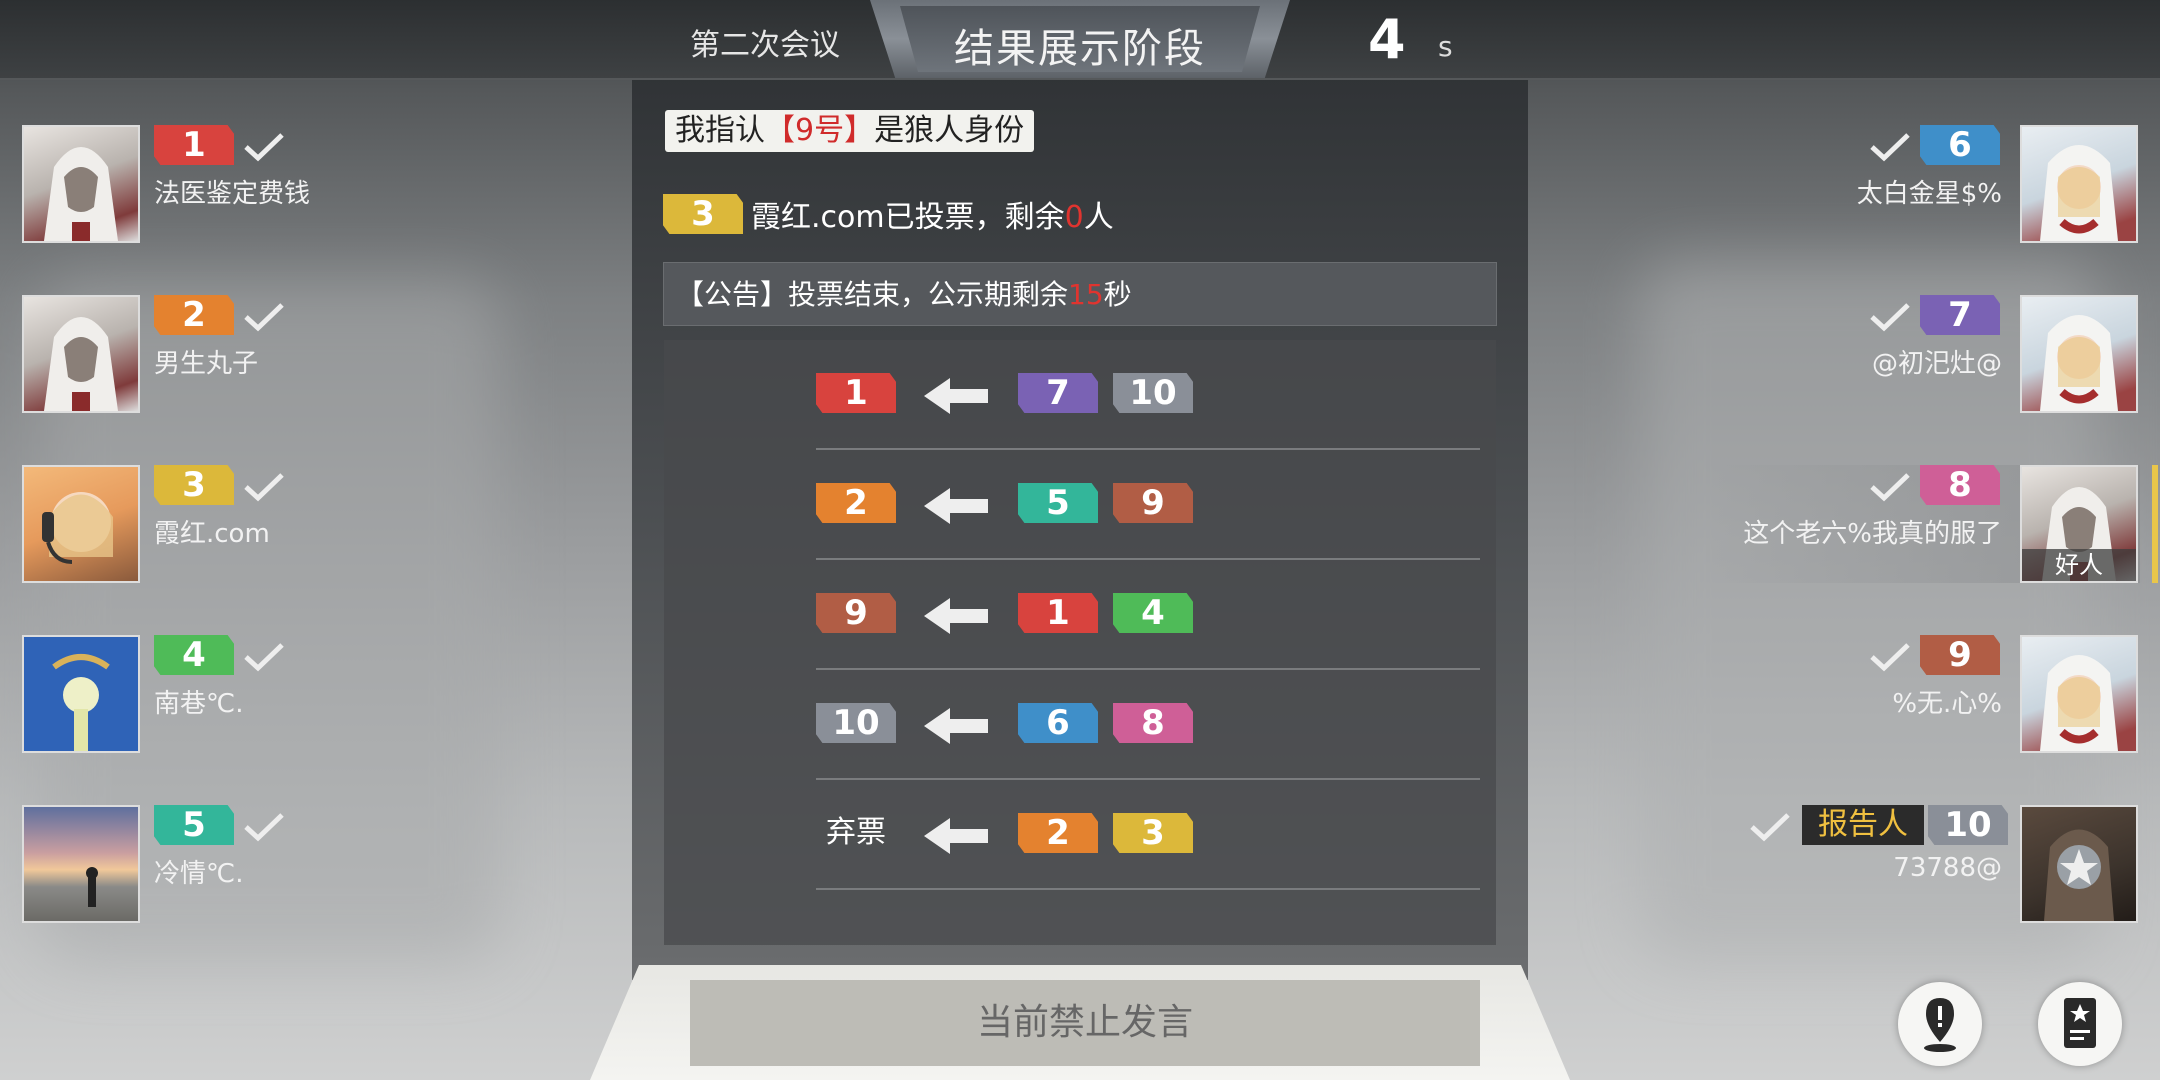 The image size is (2160, 1080). Describe the element at coordinates (1153, 393) in the screenshot. I see `voter-badge: 10` at that location.